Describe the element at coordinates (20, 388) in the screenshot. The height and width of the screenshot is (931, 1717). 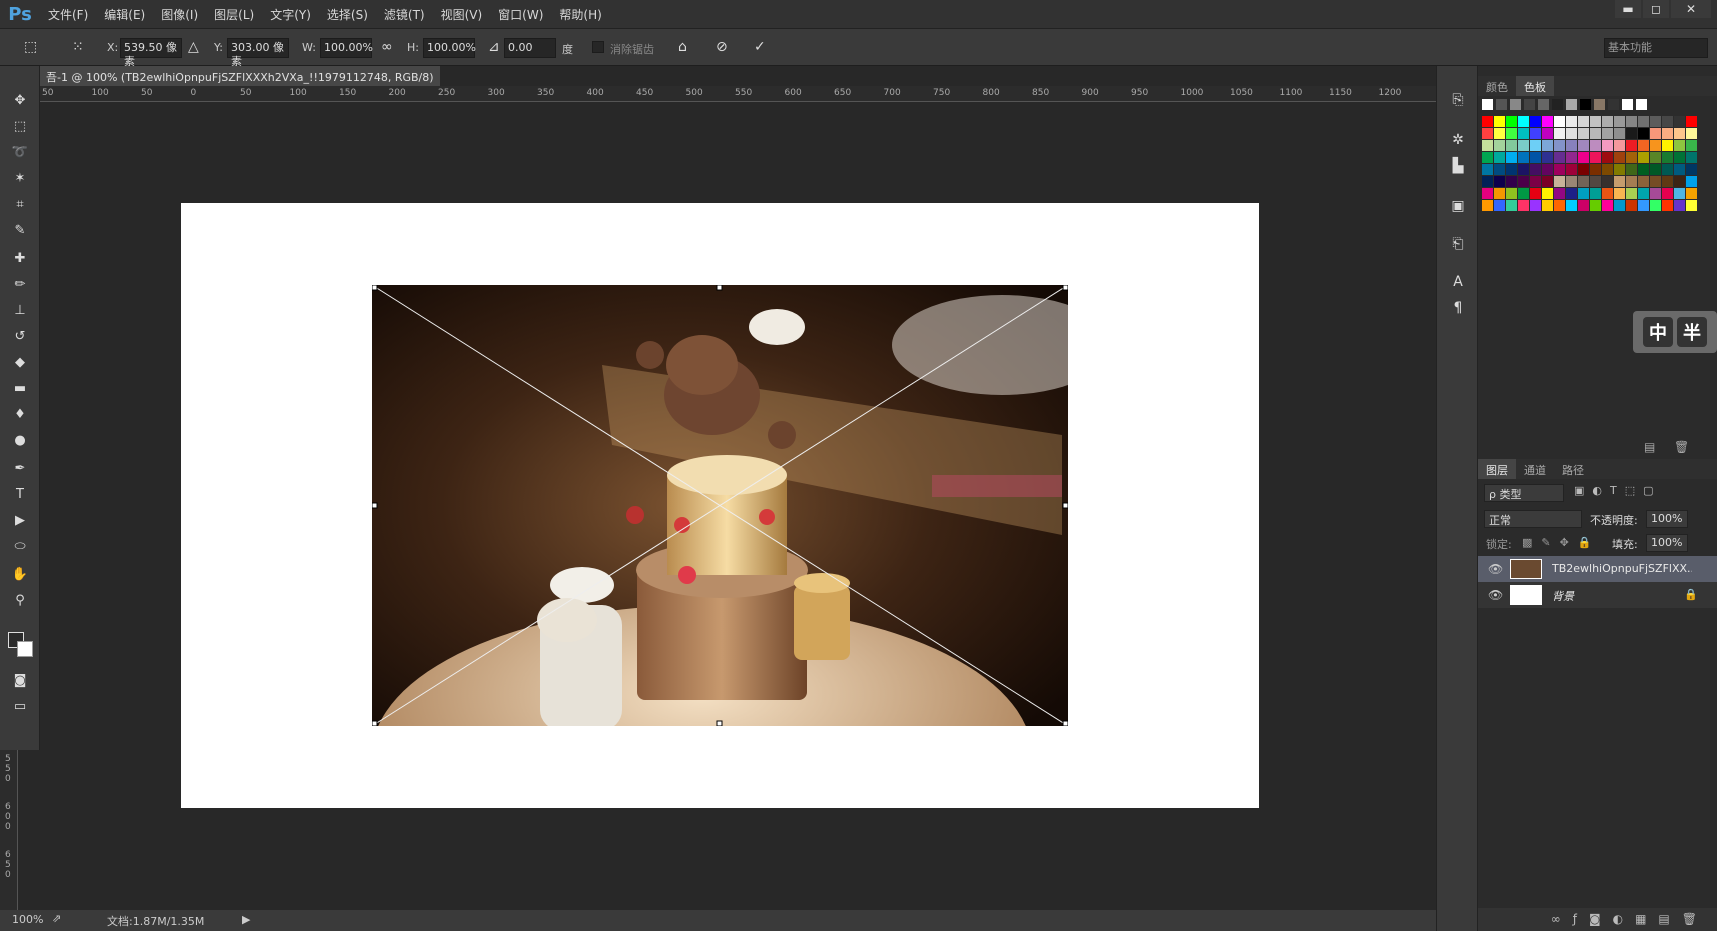
I see `gradient-icon: ▬` at that location.